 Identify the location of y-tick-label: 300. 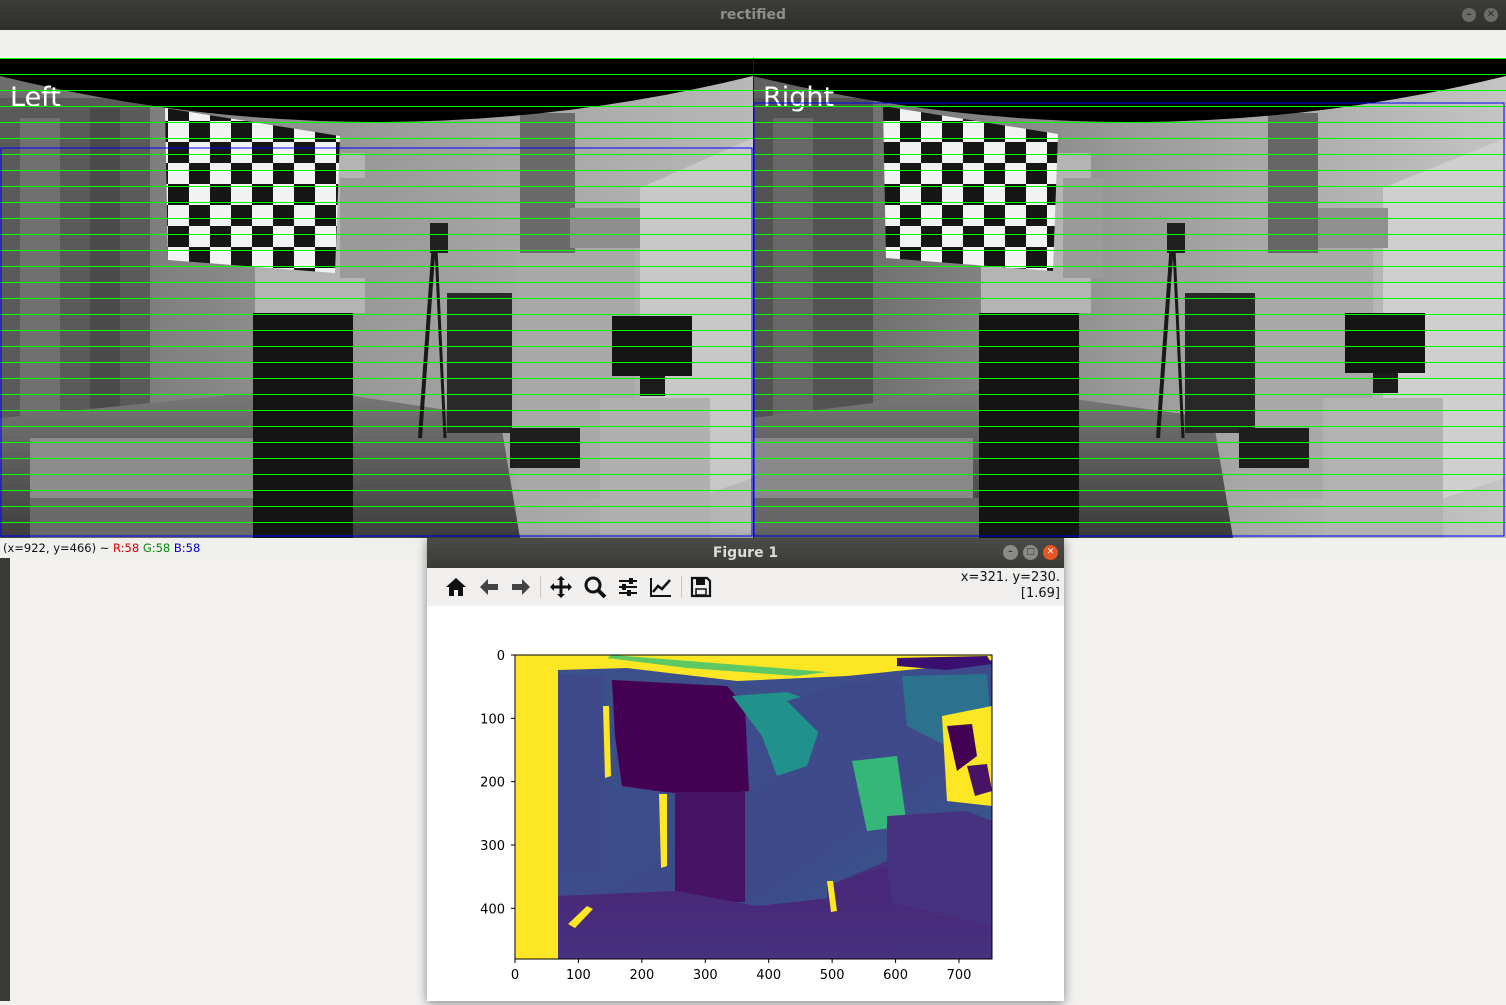
(492, 846).